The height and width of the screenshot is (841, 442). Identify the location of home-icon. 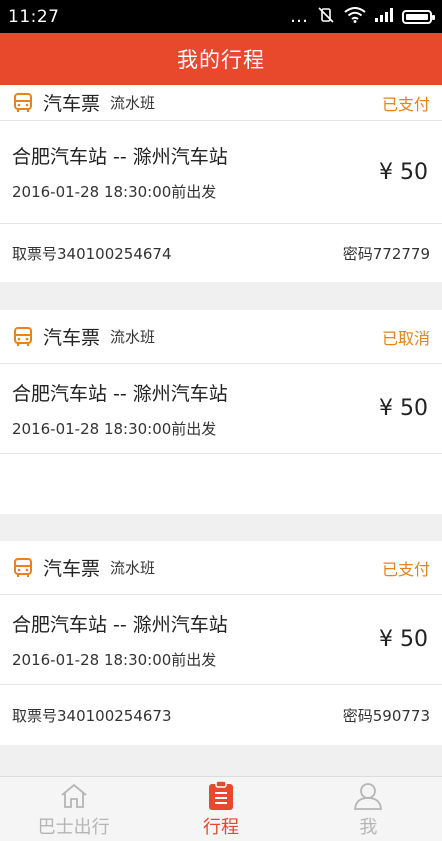
(74, 796).